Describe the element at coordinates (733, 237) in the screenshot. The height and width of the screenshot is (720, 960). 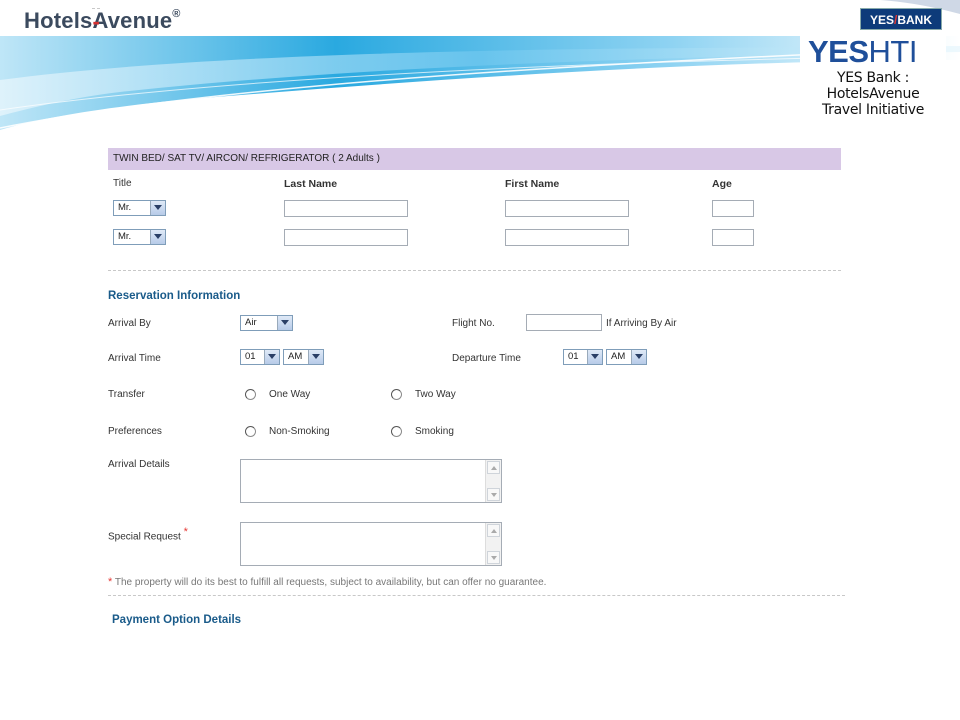
I see `guest-2-age-input` at that location.